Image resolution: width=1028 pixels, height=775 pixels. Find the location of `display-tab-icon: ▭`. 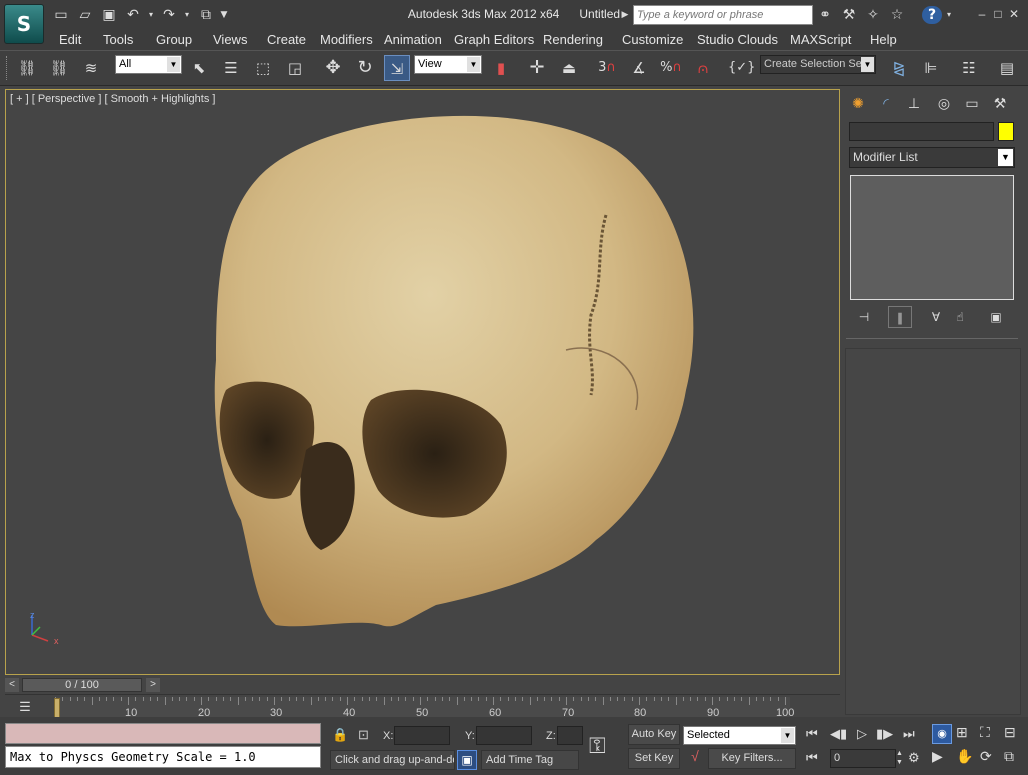

display-tab-icon: ▭ is located at coordinates (972, 104).